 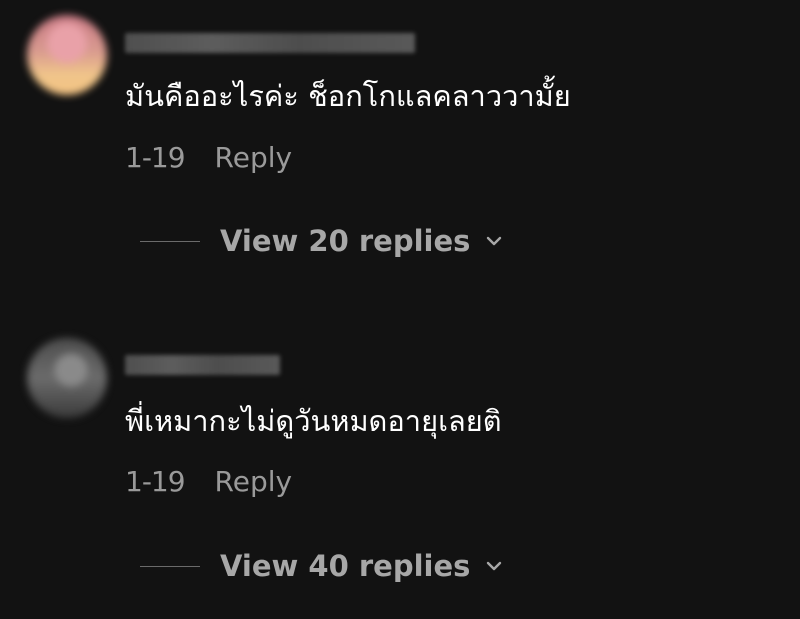 What do you see at coordinates (345, 566) in the screenshot?
I see `view-replies-label: View 40 replies` at bounding box center [345, 566].